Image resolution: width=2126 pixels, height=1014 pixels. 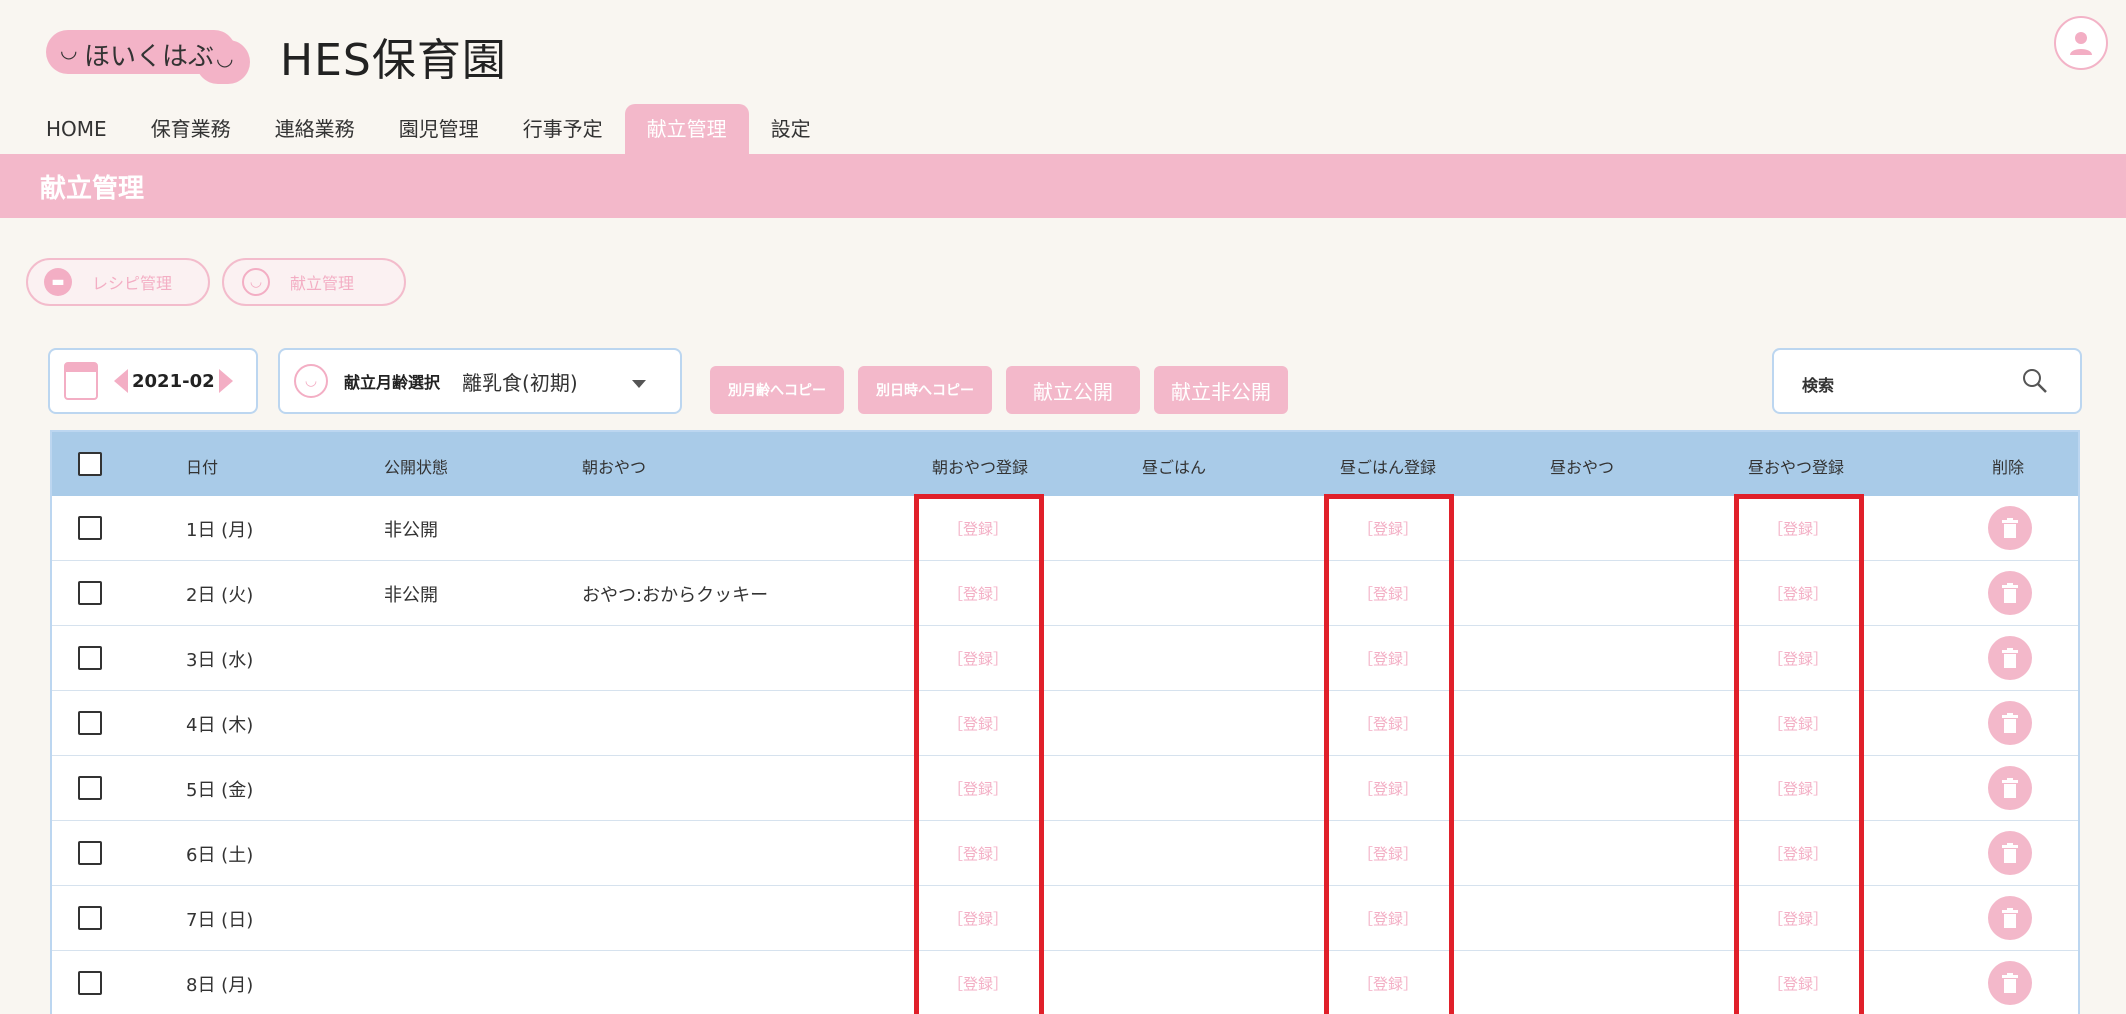 What do you see at coordinates (563, 129) in the screenshot?
I see `nav-events: 行事予定` at bounding box center [563, 129].